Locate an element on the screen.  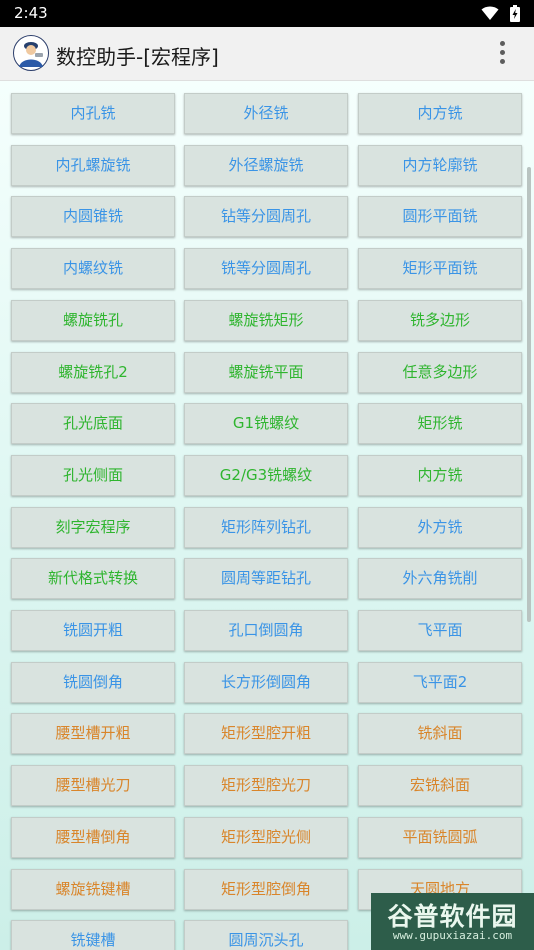
macro-button: 螺旋铣键槽 is located at coordinates (93, 889).